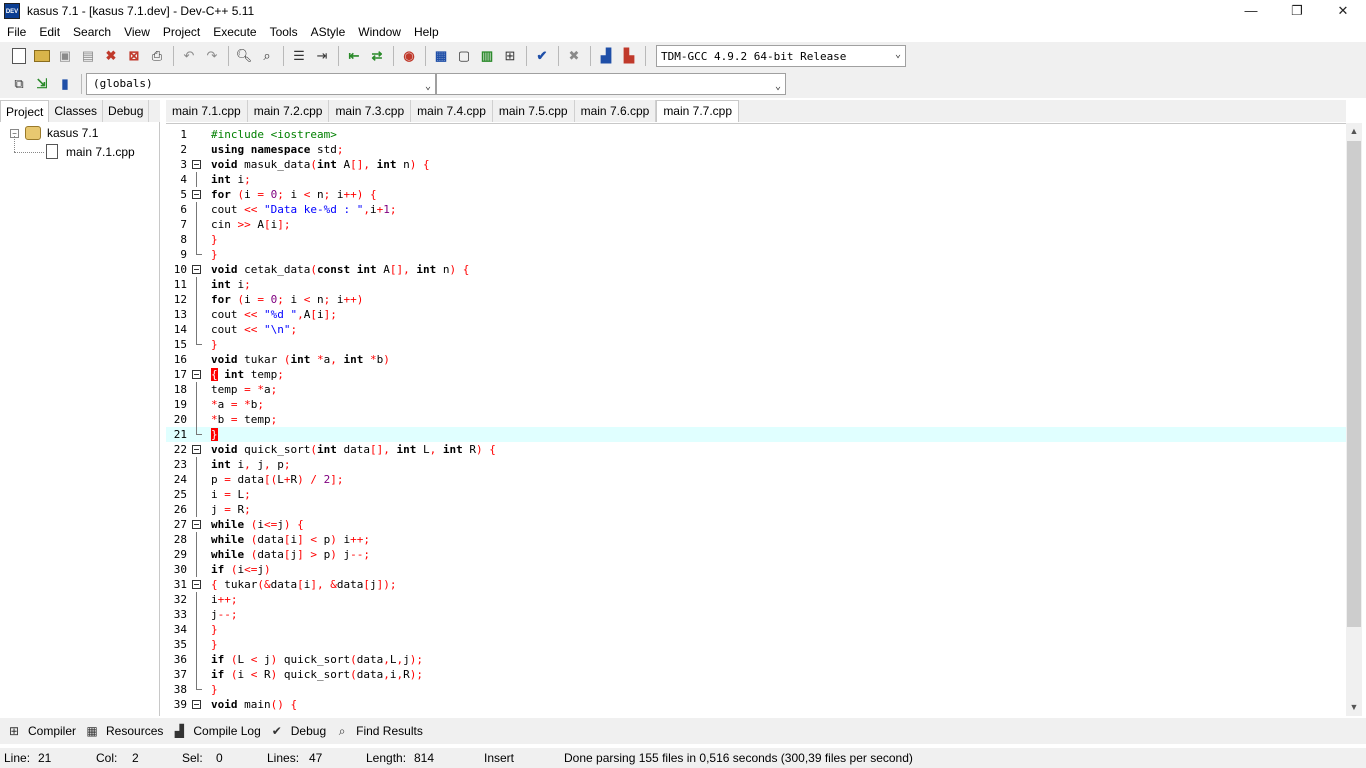  Describe the element at coordinates (606, 56) in the screenshot. I see `profile-icon: ▟` at that location.